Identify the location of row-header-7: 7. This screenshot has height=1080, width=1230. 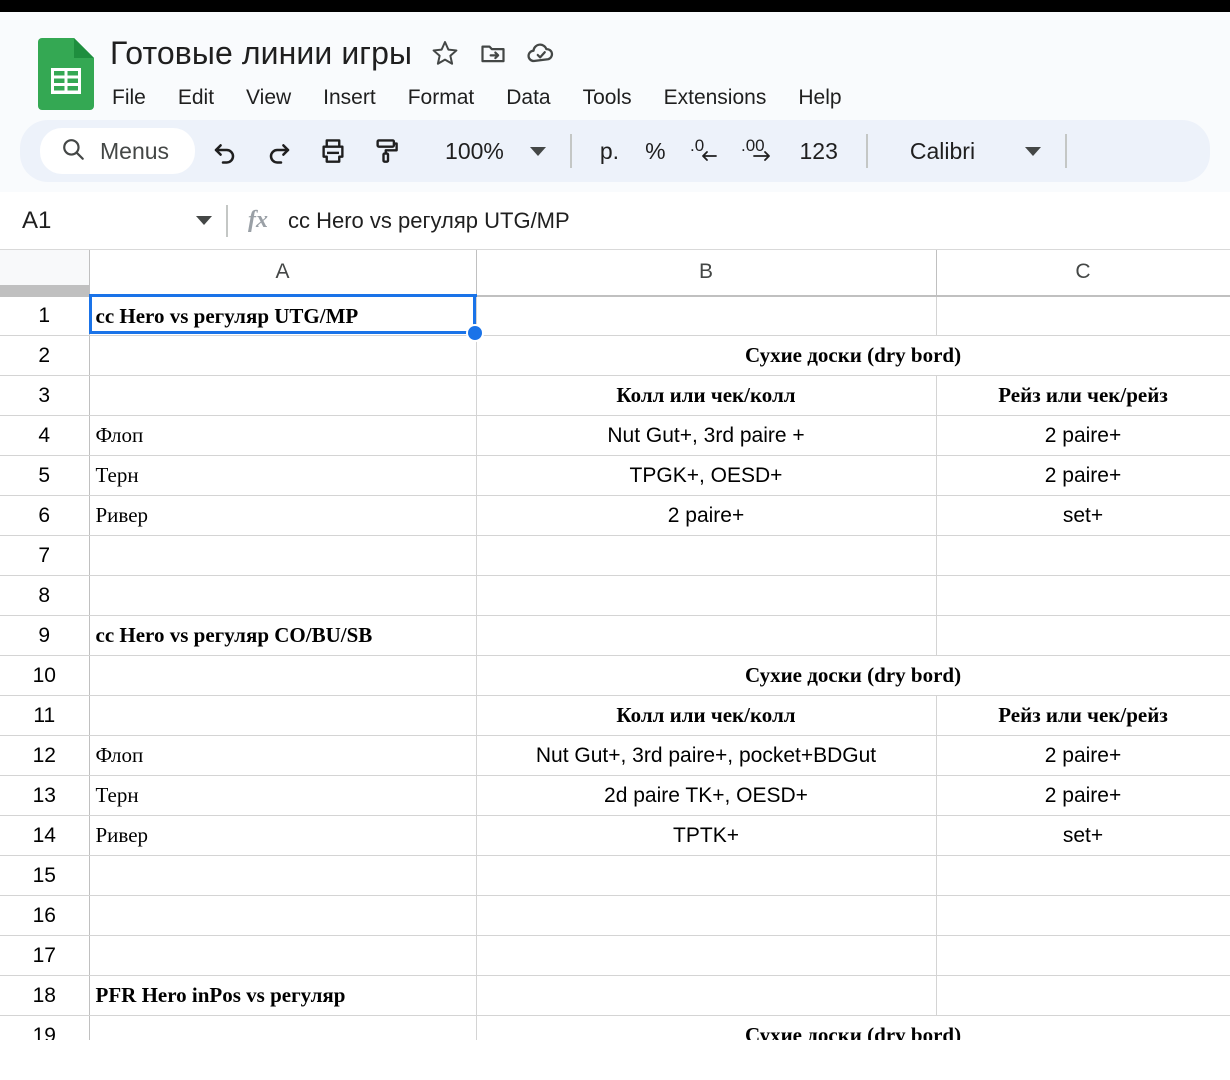
(45, 555).